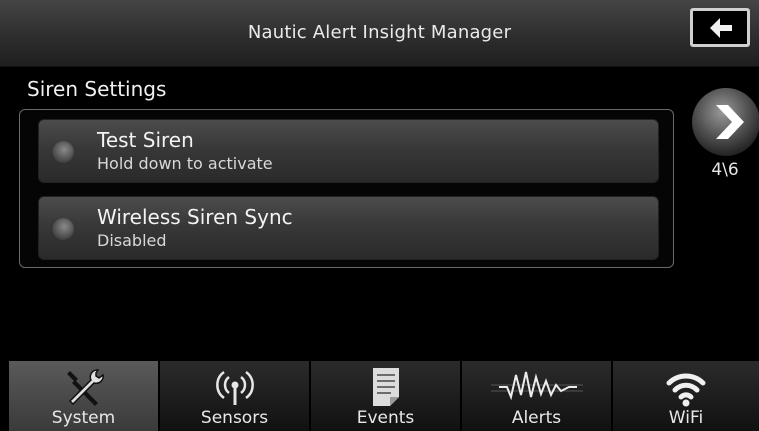 This screenshot has width=759, height=431. What do you see at coordinates (536, 418) in the screenshot?
I see `tab-label: Alerts` at bounding box center [536, 418].